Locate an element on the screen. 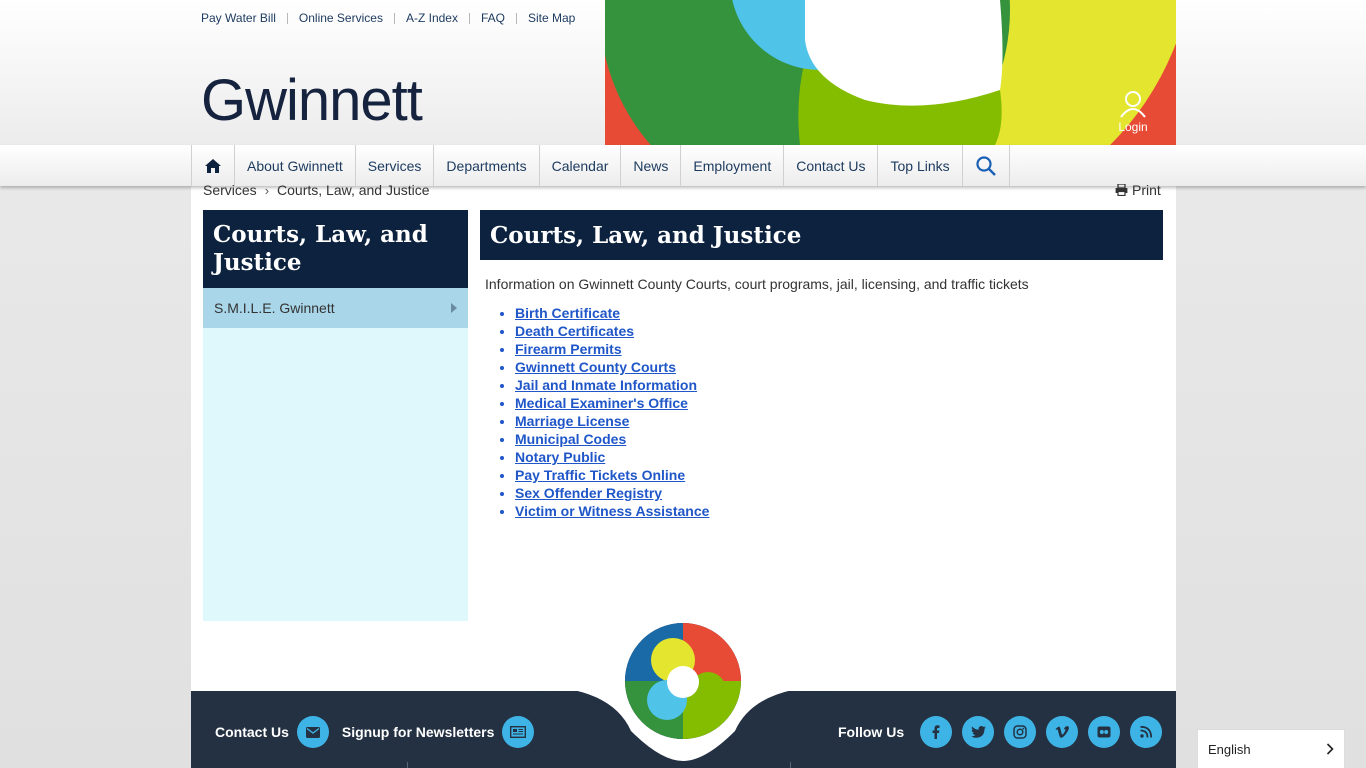 Image resolution: width=1366 pixels, height=768 pixels. chevron-right-icon: › is located at coordinates (267, 190).